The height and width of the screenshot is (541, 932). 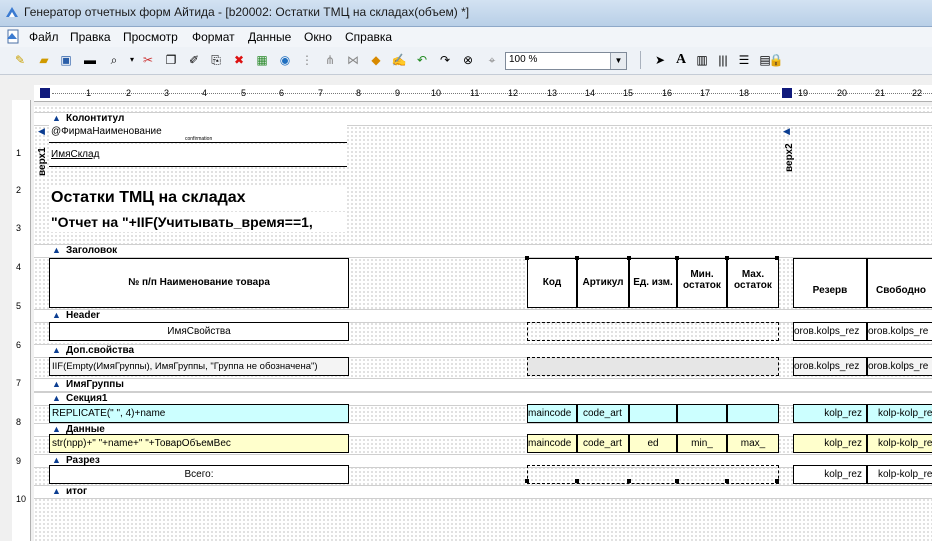 I want to click on section-code-art: code_art, so click(x=603, y=413).